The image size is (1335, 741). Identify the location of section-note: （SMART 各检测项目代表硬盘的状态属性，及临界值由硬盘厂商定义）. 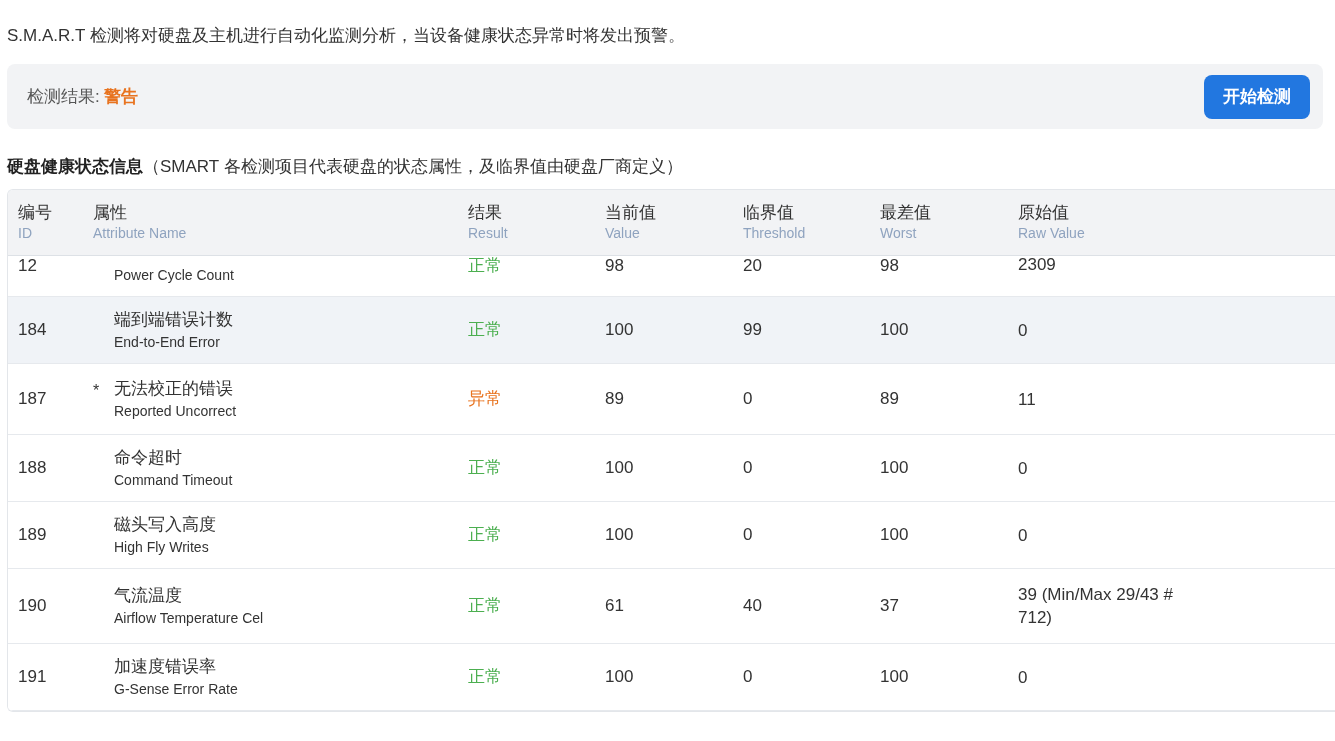
(413, 167).